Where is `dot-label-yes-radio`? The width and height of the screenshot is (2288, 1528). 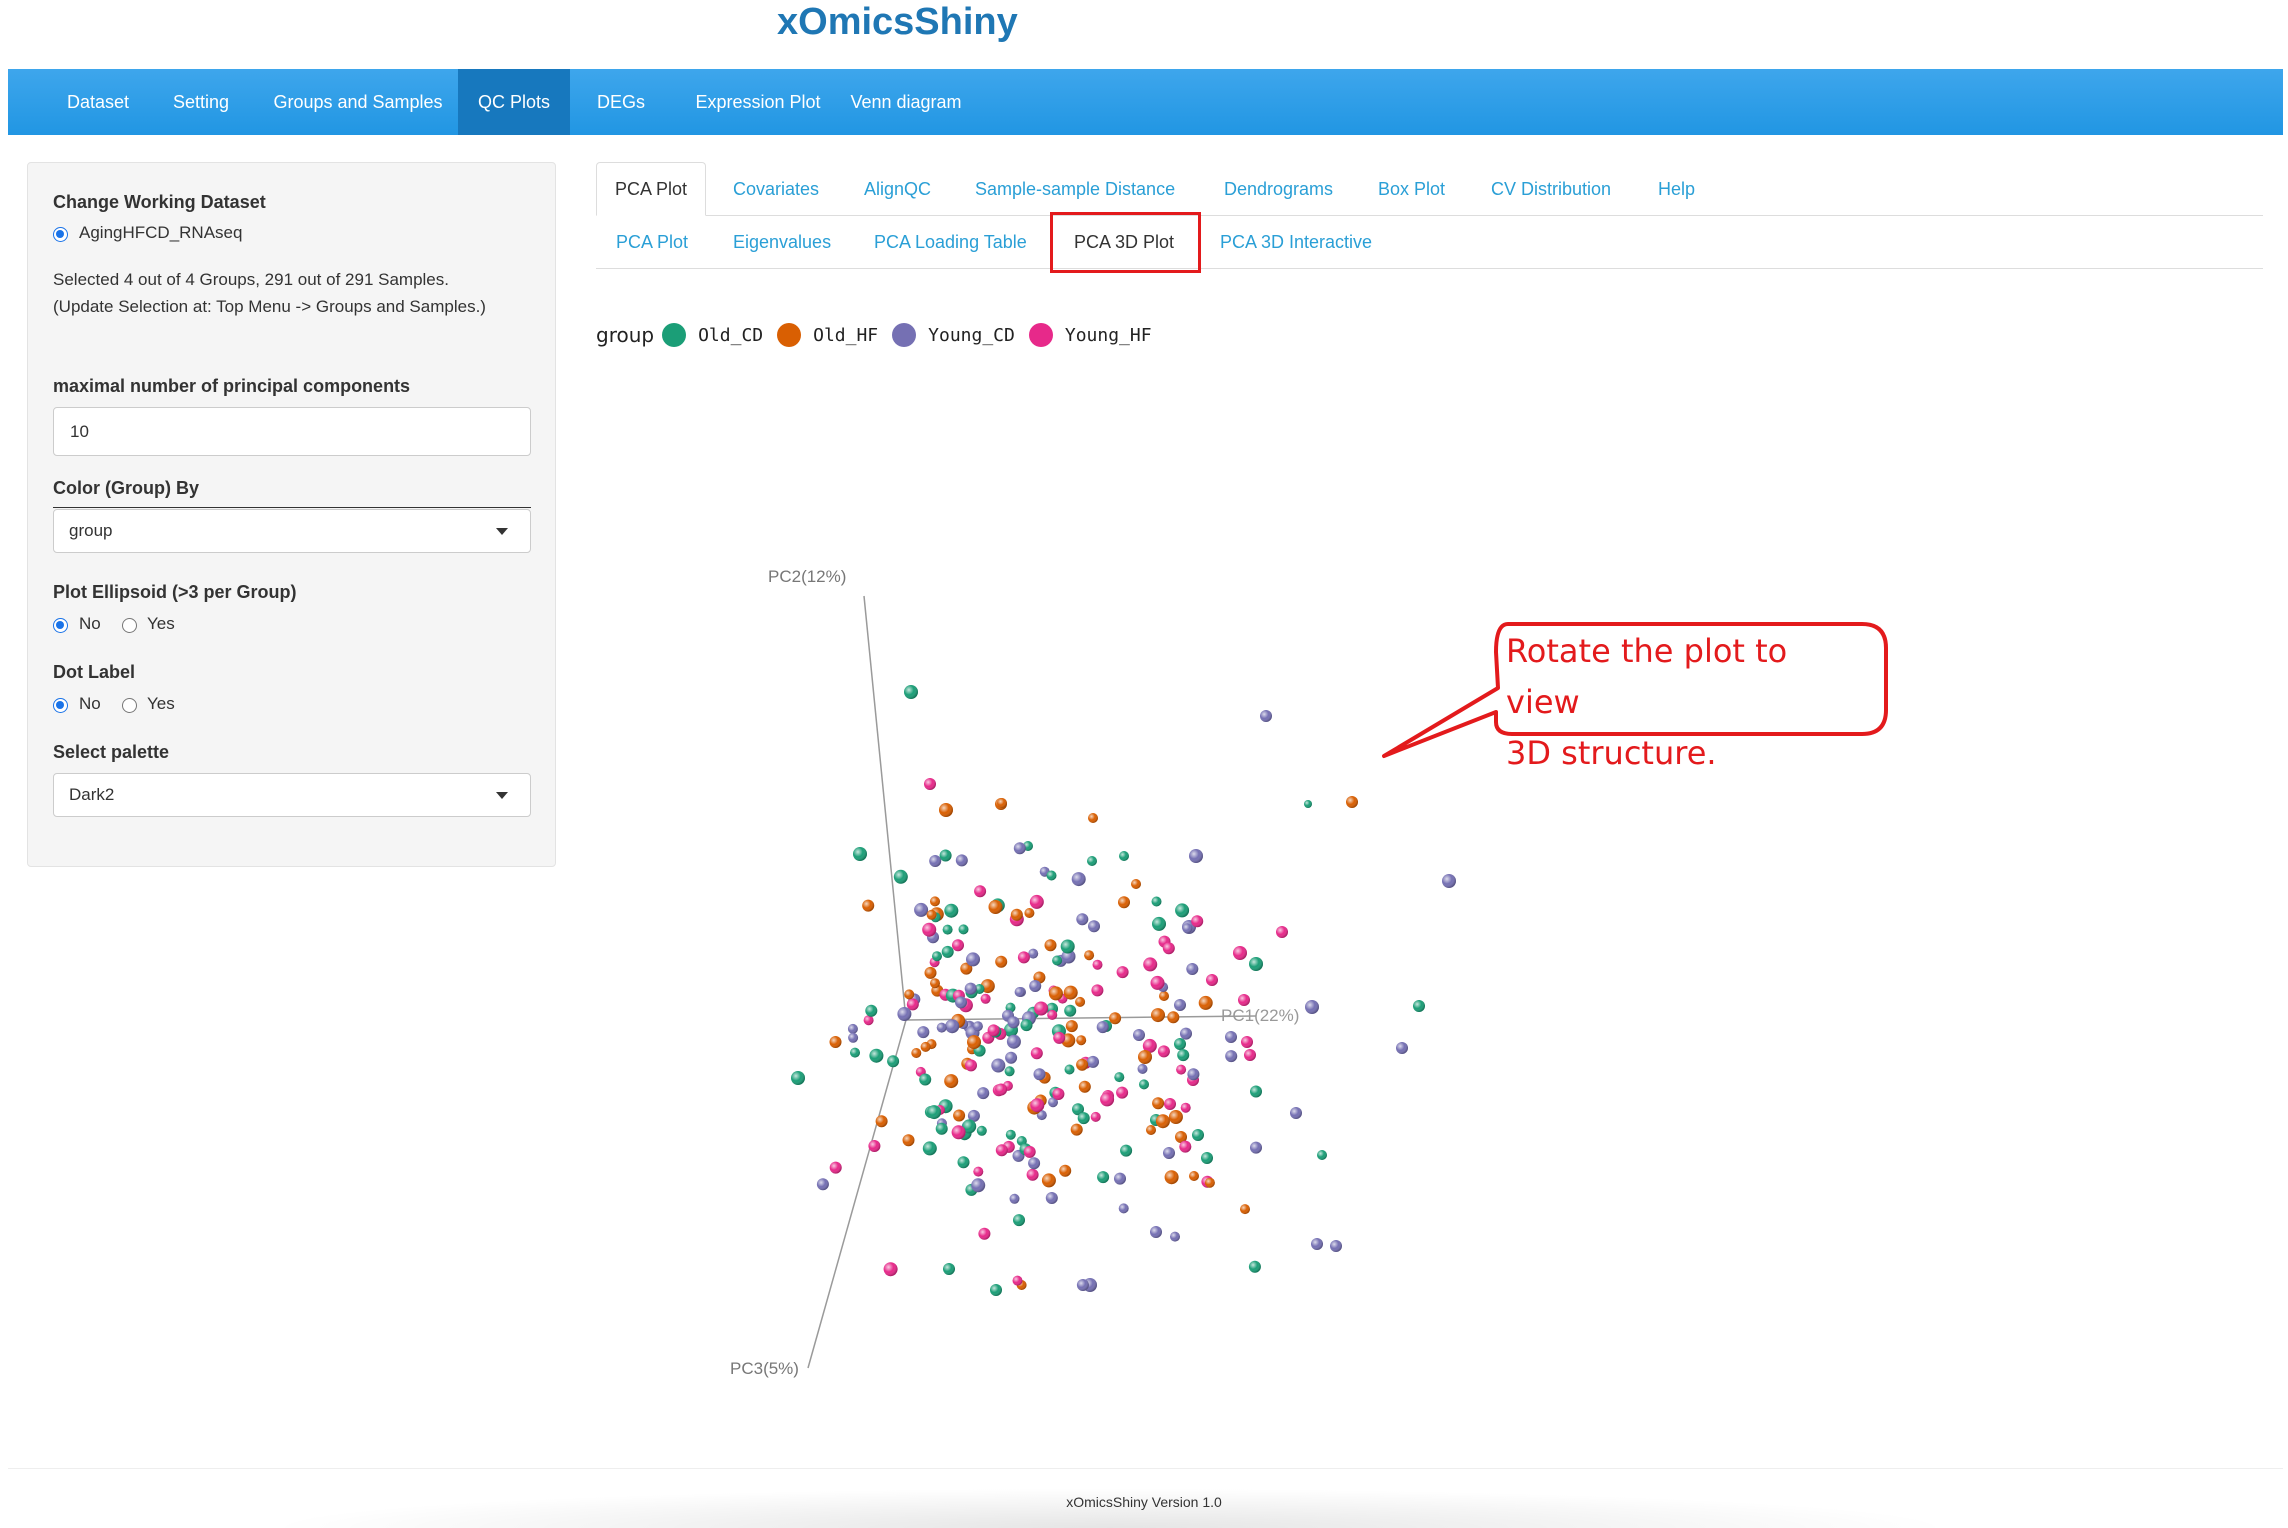
dot-label-yes-radio is located at coordinates (129, 705).